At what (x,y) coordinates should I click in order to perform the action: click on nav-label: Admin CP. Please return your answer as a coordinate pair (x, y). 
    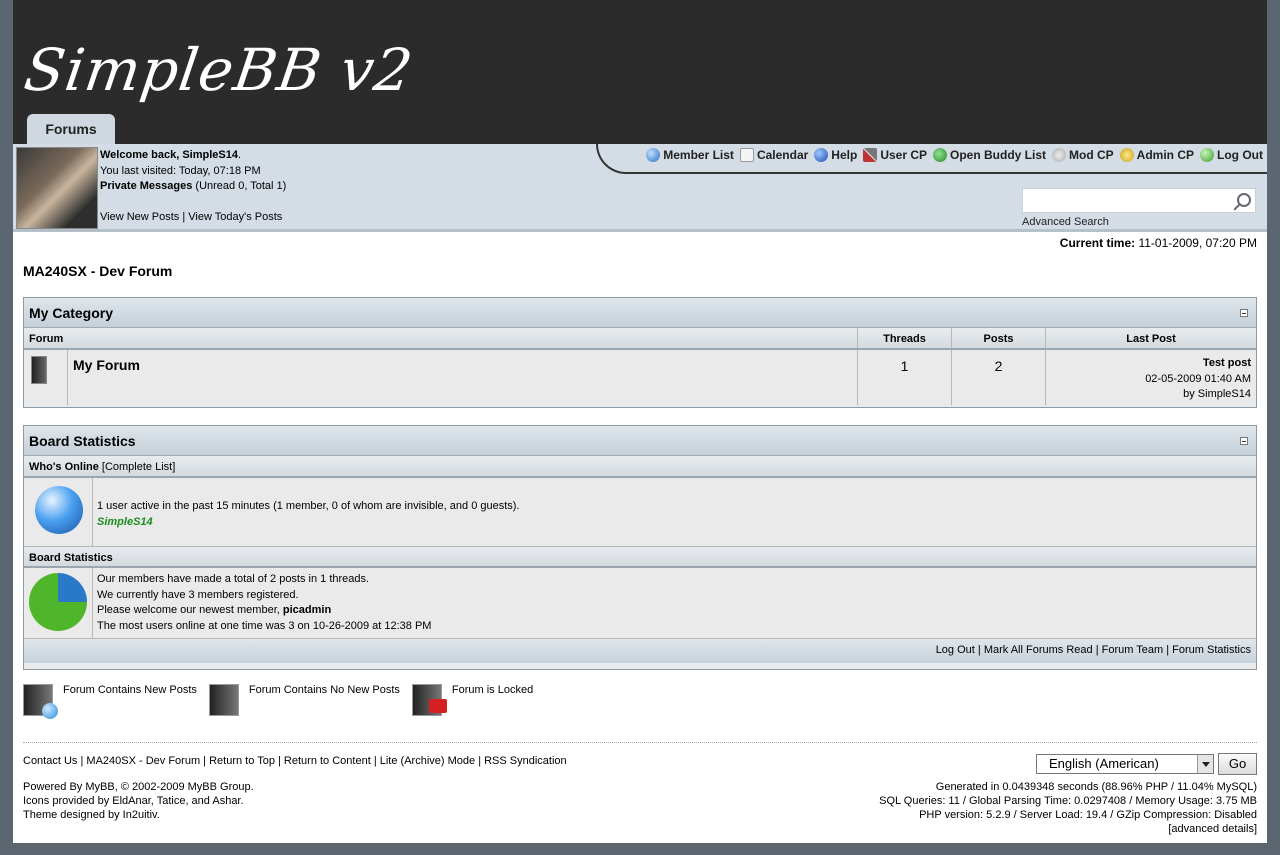
    Looking at the image, I should click on (1165, 155).